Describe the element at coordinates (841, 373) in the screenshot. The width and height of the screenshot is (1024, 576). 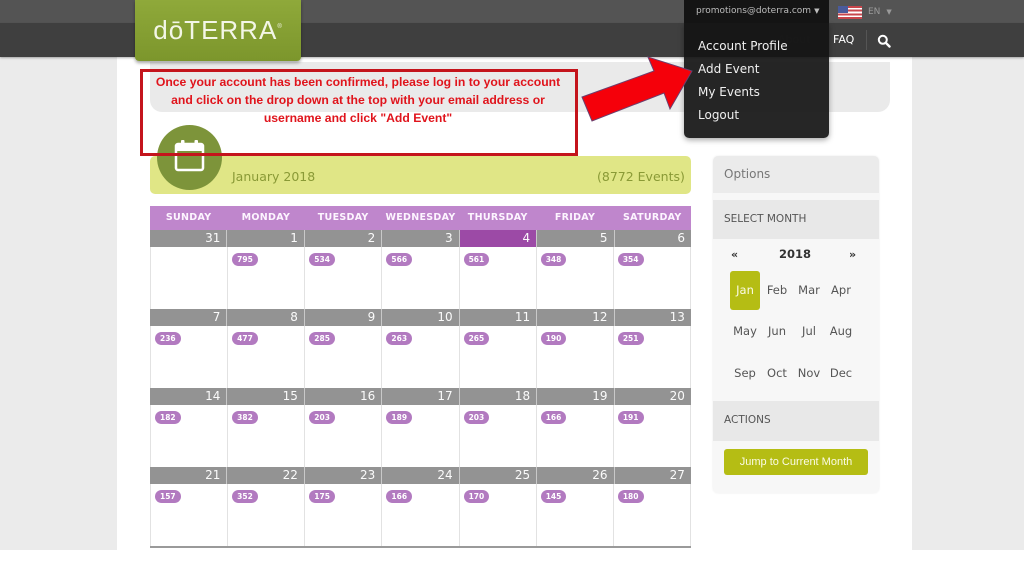
I see `month-option-dec: Dec` at that location.